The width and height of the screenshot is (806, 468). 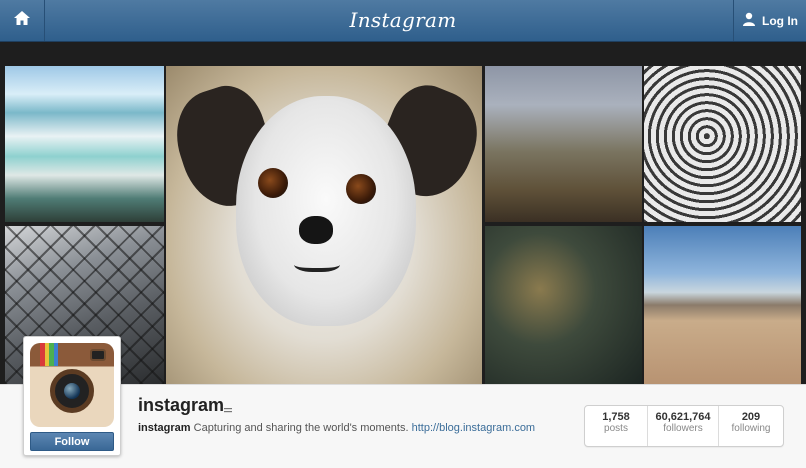 I want to click on stat-following-label: following, so click(x=751, y=428).